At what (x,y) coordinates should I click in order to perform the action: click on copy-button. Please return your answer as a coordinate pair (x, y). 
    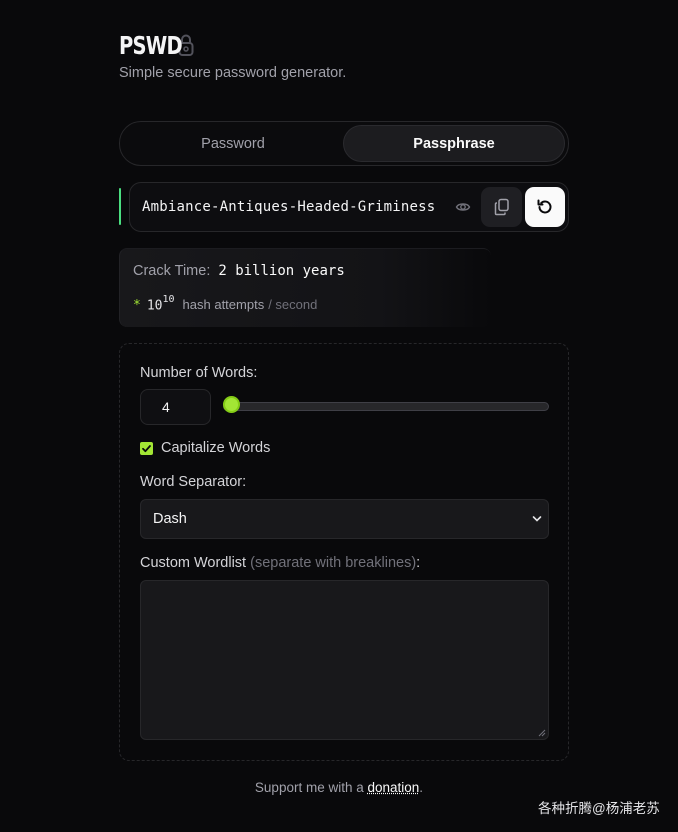
    Looking at the image, I should click on (501, 207).